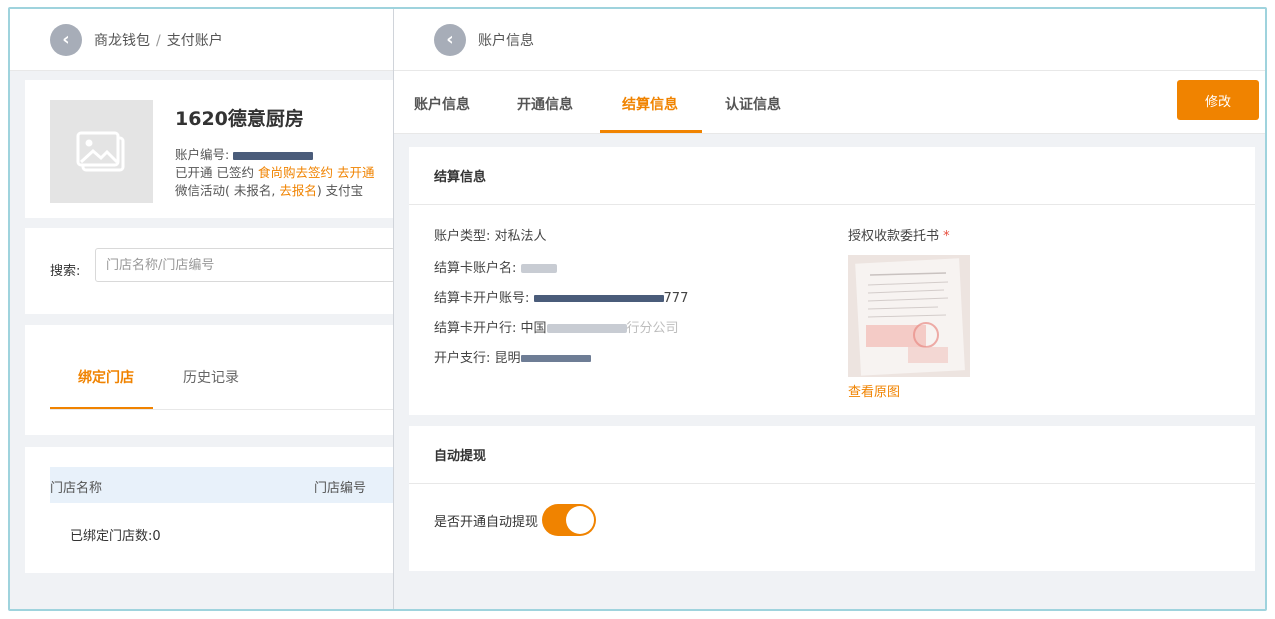 This screenshot has height=619, width=1275. I want to click on card-account-name-label: 结算卡账户名:, so click(475, 268).